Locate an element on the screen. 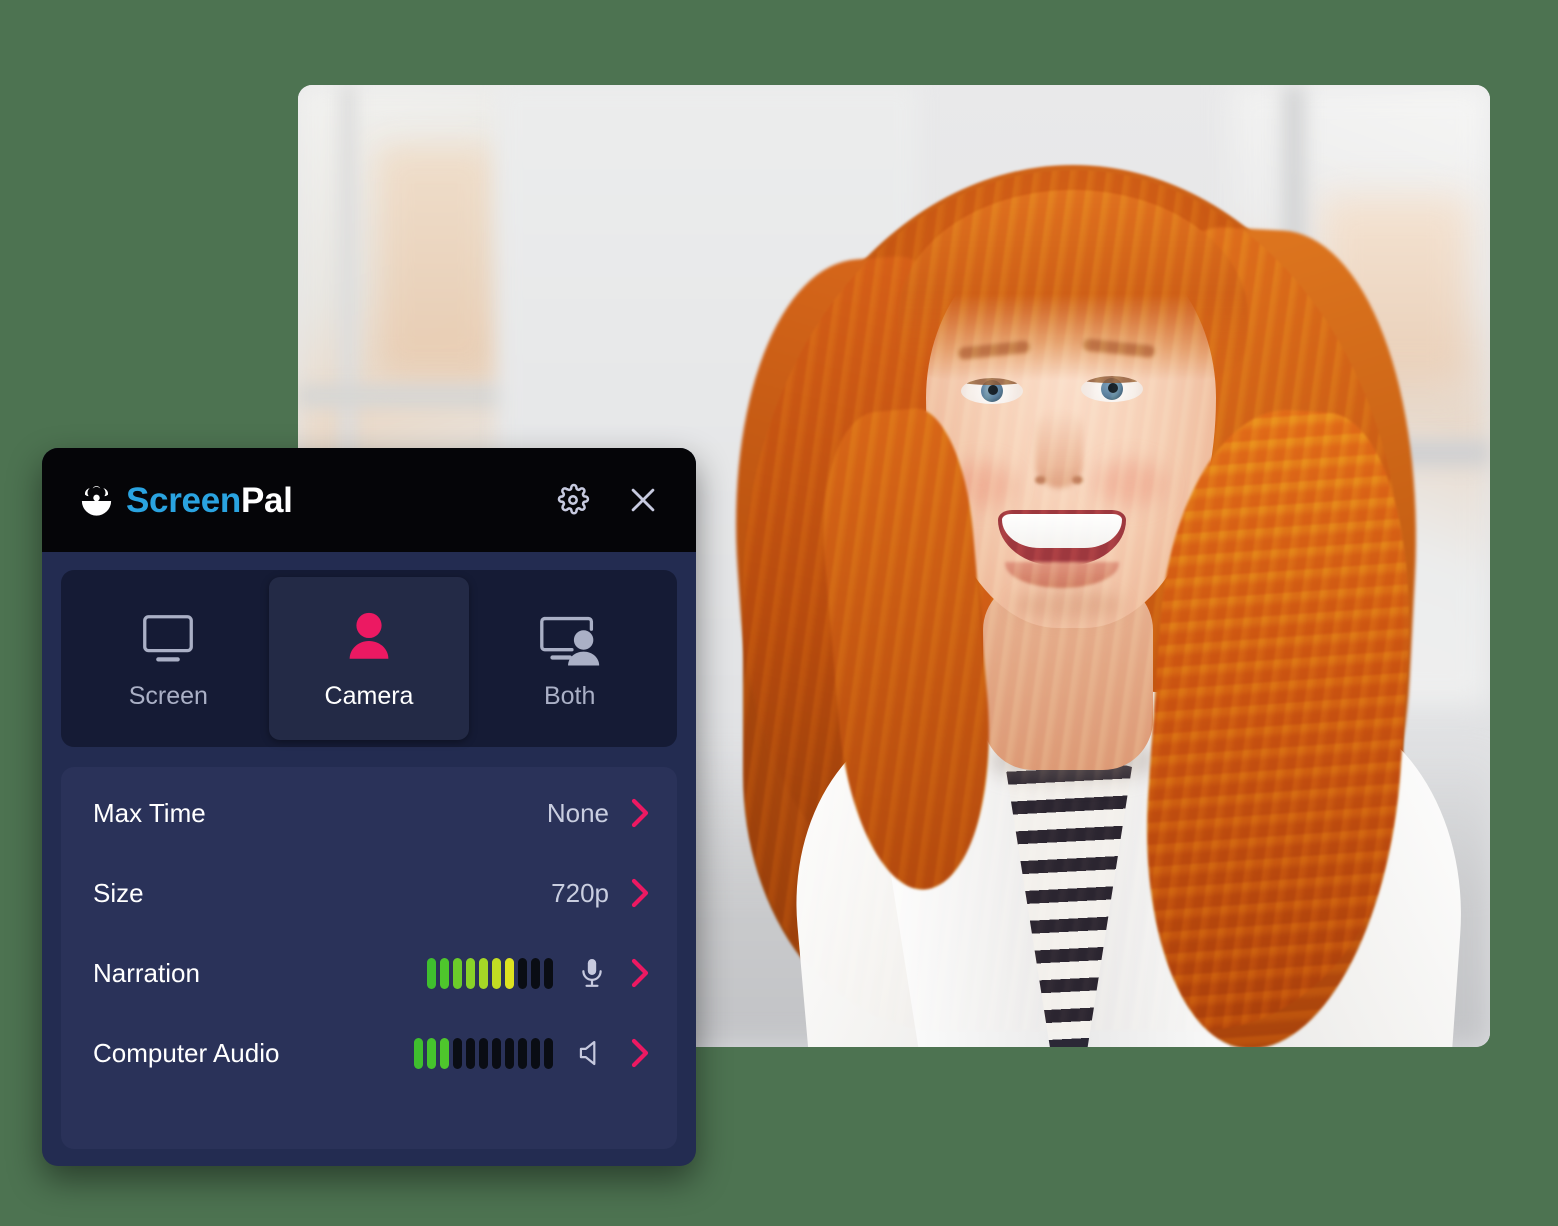 Image resolution: width=1558 pixels, height=1226 pixels. setting-label-size: Size is located at coordinates (118, 892).